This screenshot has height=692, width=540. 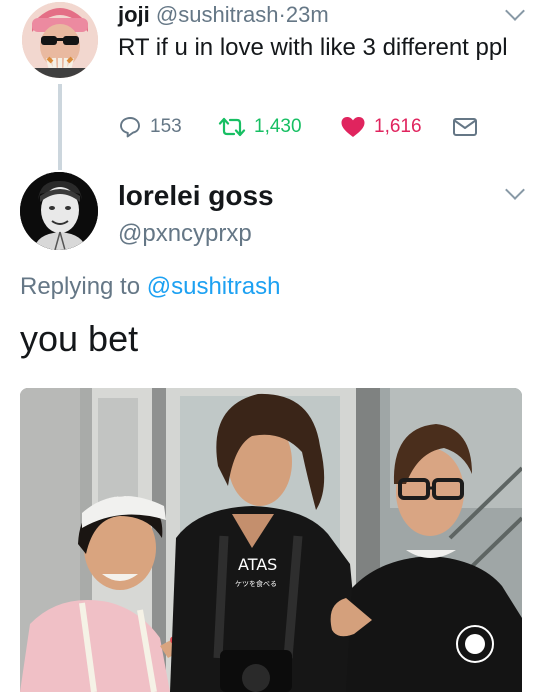 I want to click on like-button: 1,616, so click(x=381, y=127).